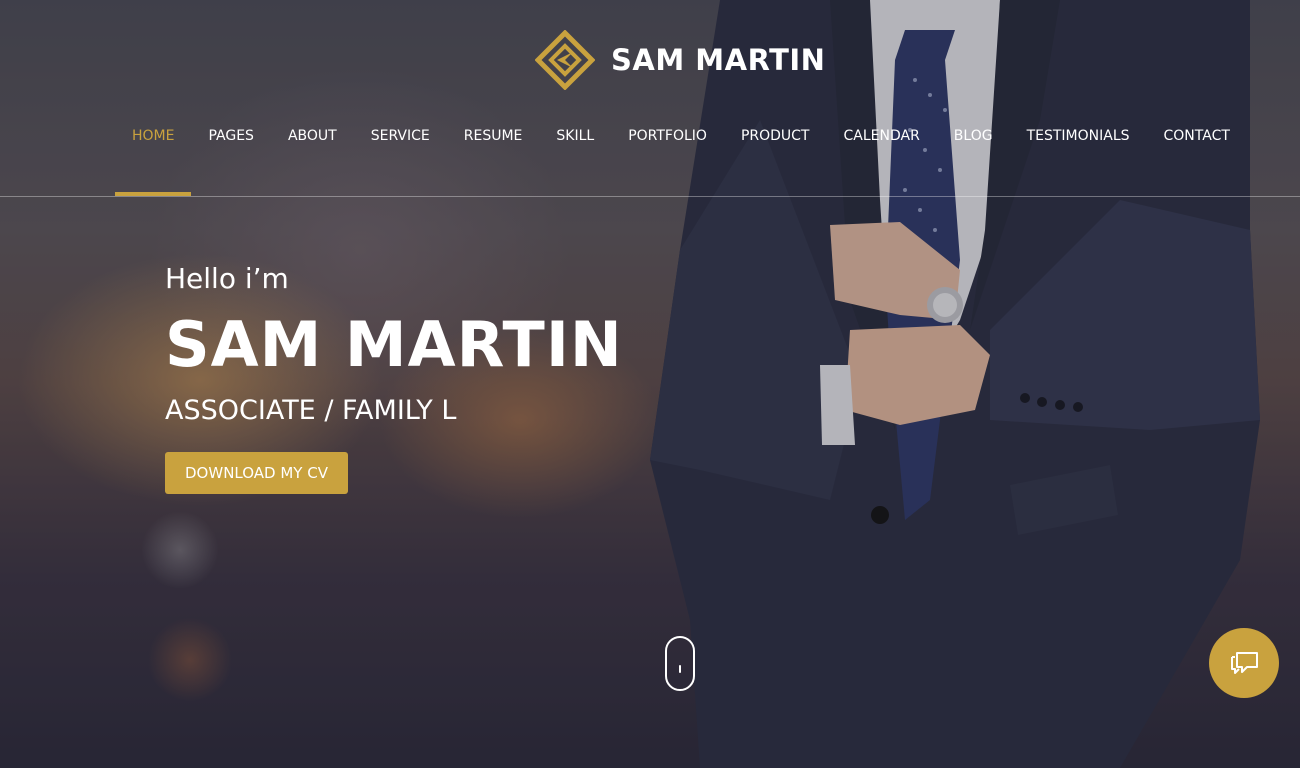 The height and width of the screenshot is (768, 1300). I want to click on nav-item-about: ABOUT, so click(312, 162).